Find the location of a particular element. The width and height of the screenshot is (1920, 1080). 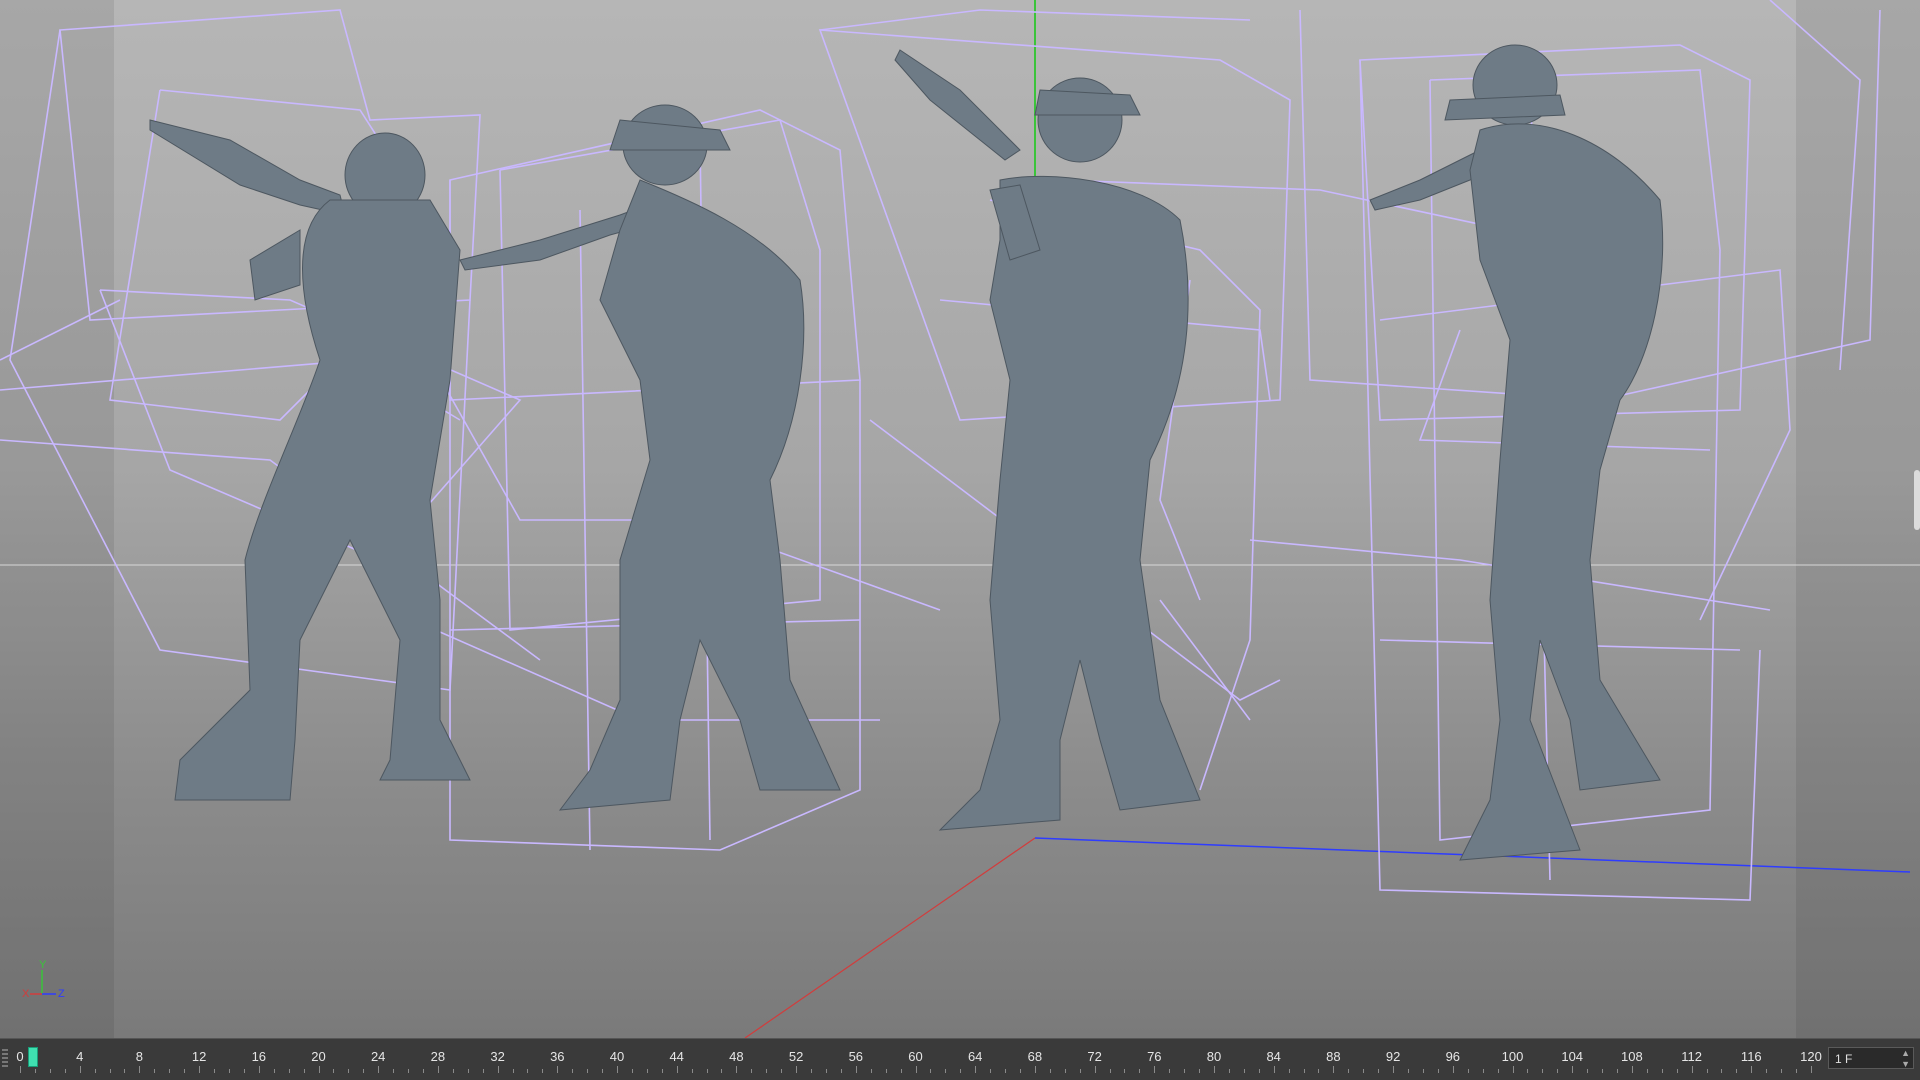

timeline-tick-label: 24 is located at coordinates (378, 1056).